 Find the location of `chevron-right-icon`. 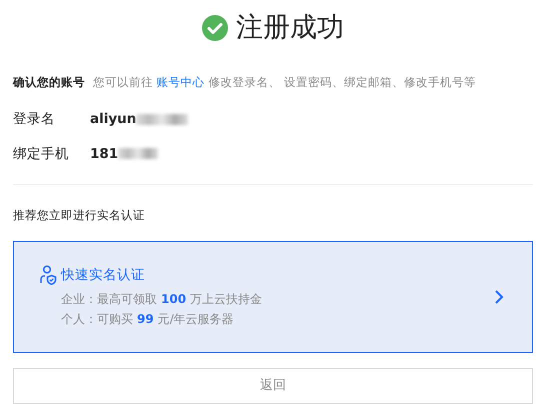

chevron-right-icon is located at coordinates (499, 297).